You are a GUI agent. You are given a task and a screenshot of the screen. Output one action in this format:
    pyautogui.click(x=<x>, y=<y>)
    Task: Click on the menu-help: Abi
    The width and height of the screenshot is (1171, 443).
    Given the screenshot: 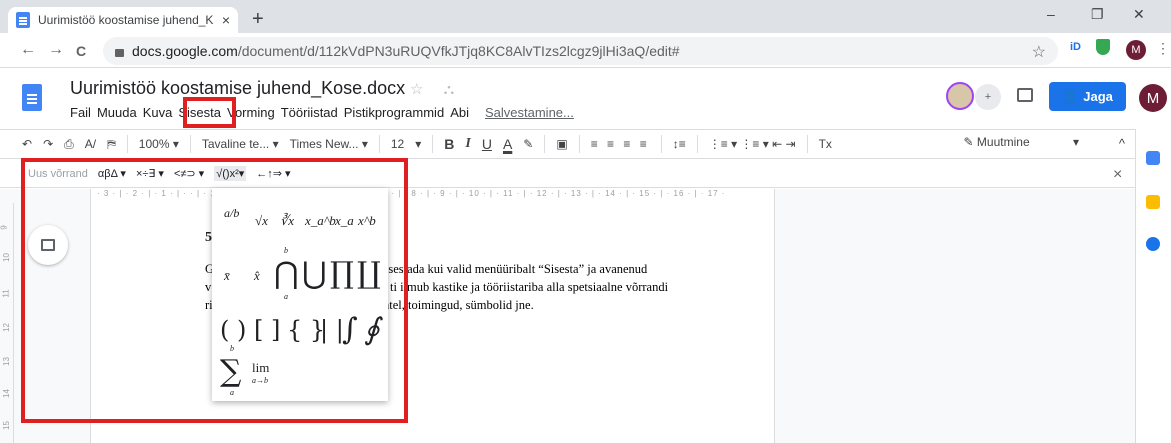 What is the action you would take?
    pyautogui.click(x=459, y=112)
    